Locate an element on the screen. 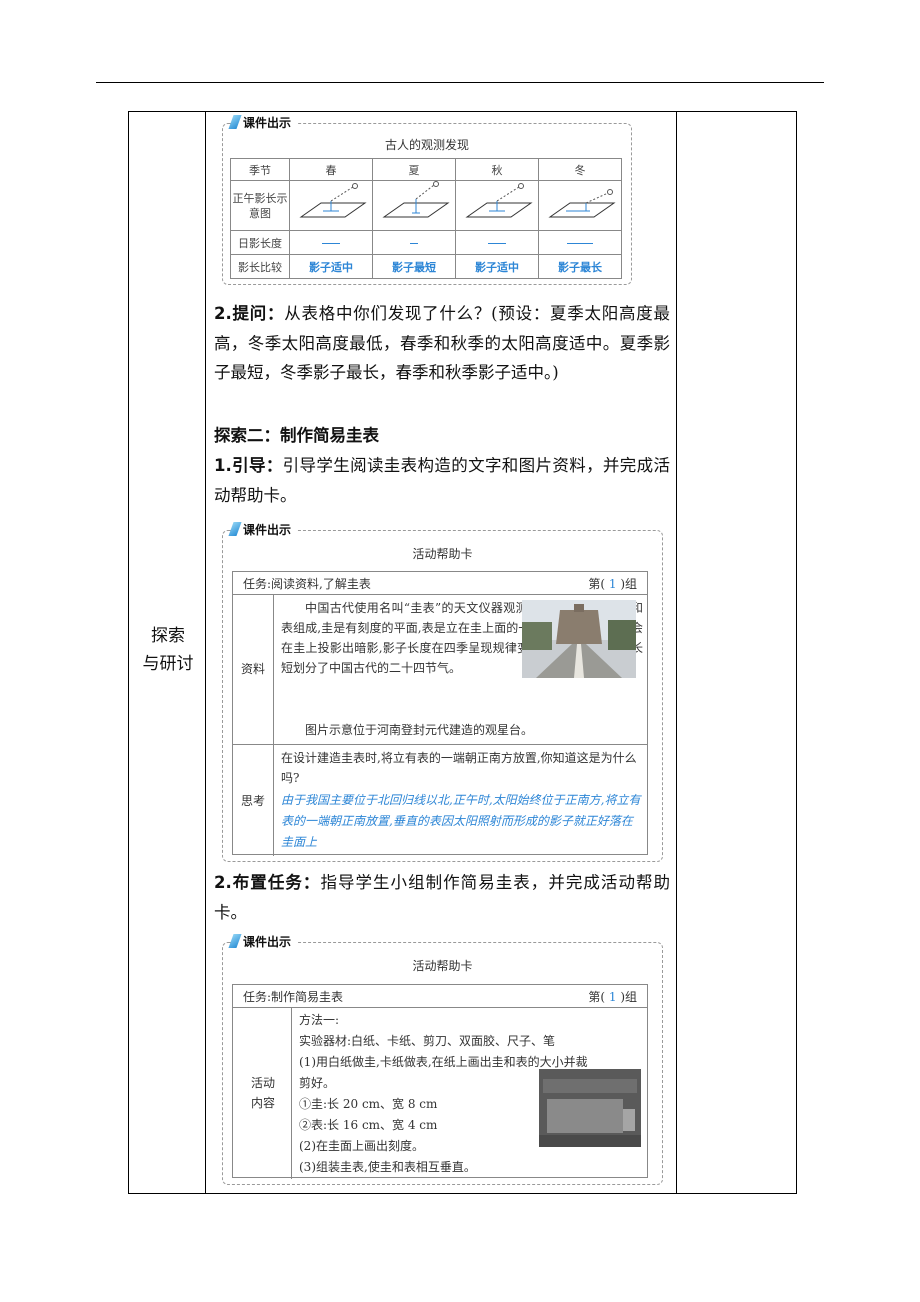 The height and width of the screenshot is (1302, 920). length-autumn is located at coordinates (497, 242).